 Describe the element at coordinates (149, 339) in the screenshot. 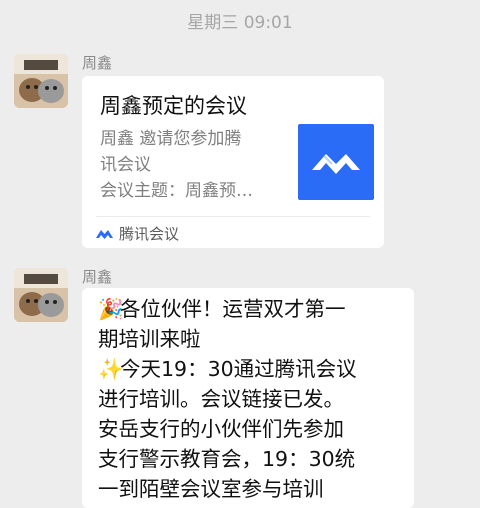

I see `message-line: 期培训来啦` at that location.